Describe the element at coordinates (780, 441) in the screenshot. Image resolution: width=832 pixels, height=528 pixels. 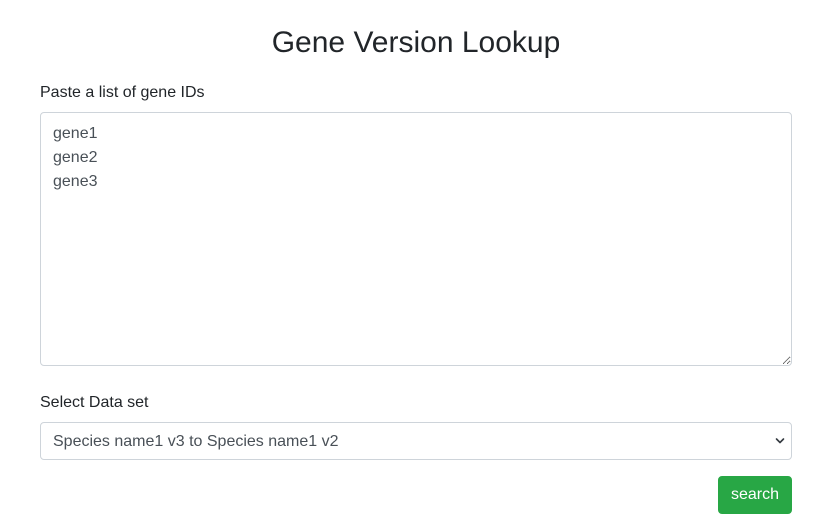
I see `chevron-down-icon` at that location.